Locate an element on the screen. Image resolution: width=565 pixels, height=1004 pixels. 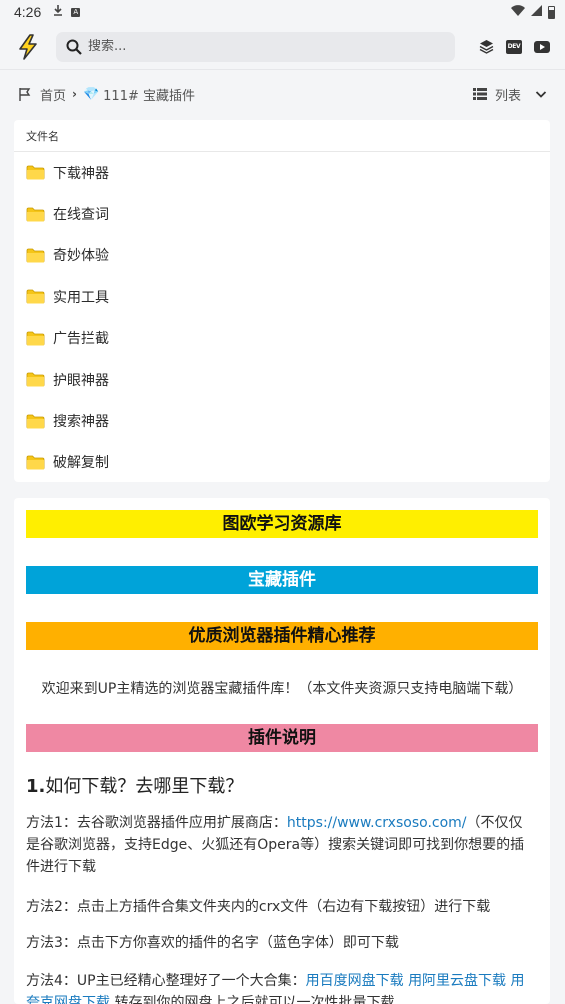
search-bar is located at coordinates (255, 46).